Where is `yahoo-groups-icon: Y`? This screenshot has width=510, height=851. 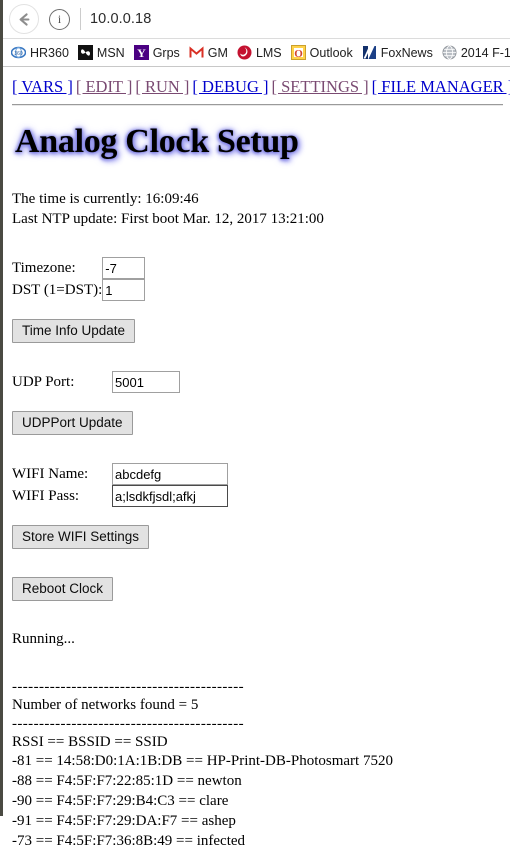
yahoo-groups-icon: Y is located at coordinates (141, 52).